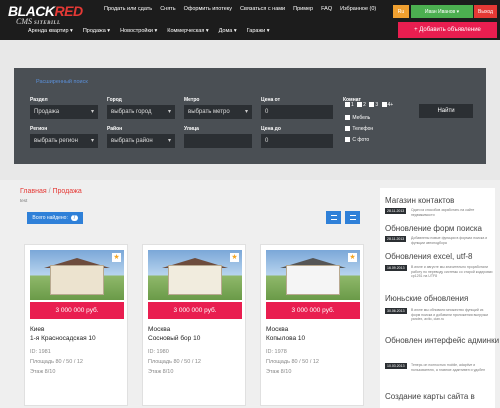 Image resolution: width=500 pixels, height=408 pixels. What do you see at coordinates (191, 129) in the screenshot?
I see `label-street: Улица` at bounding box center [191, 129].